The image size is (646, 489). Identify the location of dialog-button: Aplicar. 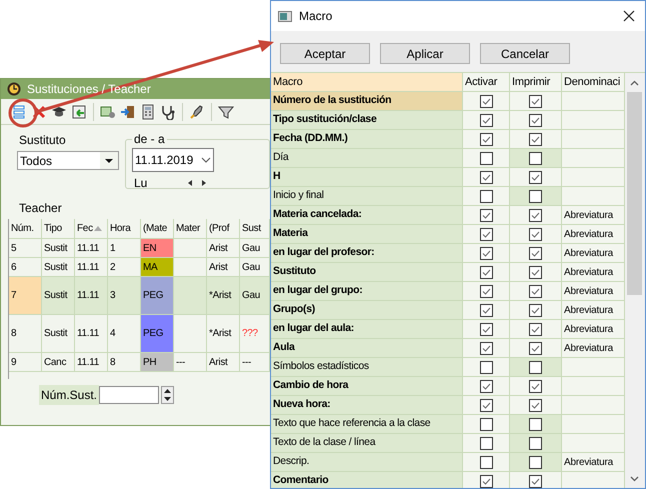
(425, 53).